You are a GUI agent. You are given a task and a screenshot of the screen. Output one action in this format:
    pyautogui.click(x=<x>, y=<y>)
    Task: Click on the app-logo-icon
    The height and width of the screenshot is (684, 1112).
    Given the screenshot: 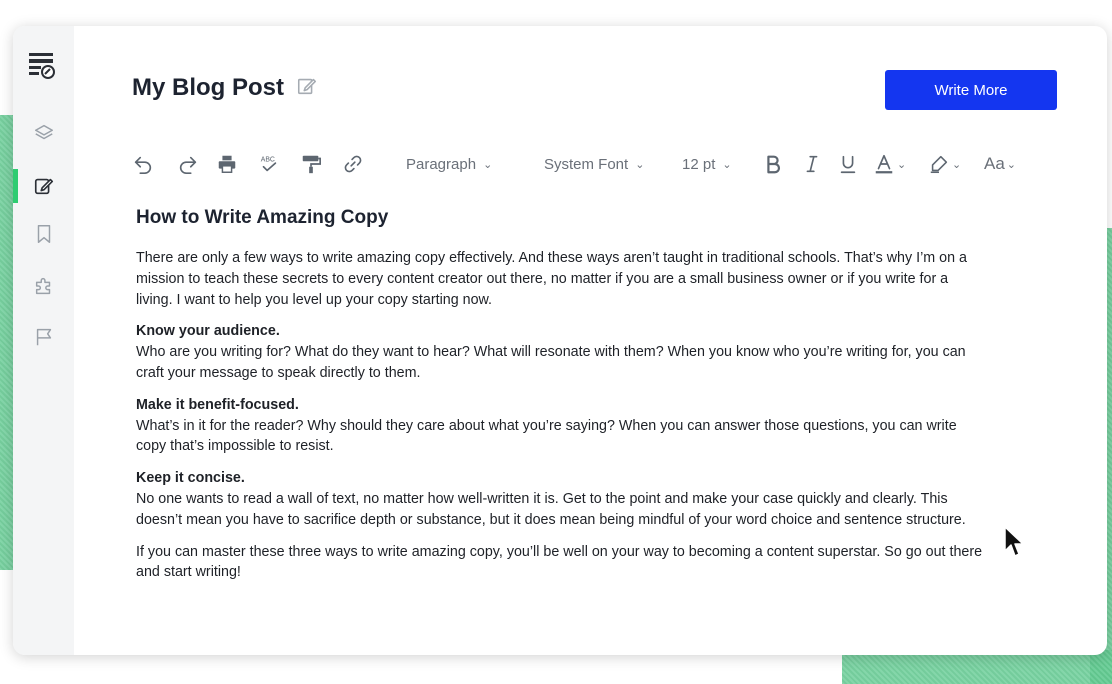 What is the action you would take?
    pyautogui.click(x=42, y=66)
    